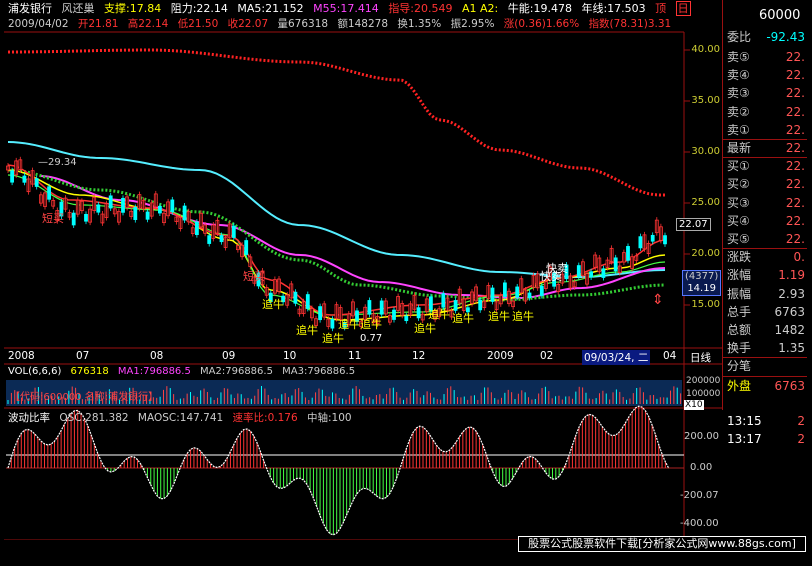 This screenshot has width=812, height=566. Describe the element at coordinates (738, 184) in the screenshot. I see `order-row-label: 买②` at that location.